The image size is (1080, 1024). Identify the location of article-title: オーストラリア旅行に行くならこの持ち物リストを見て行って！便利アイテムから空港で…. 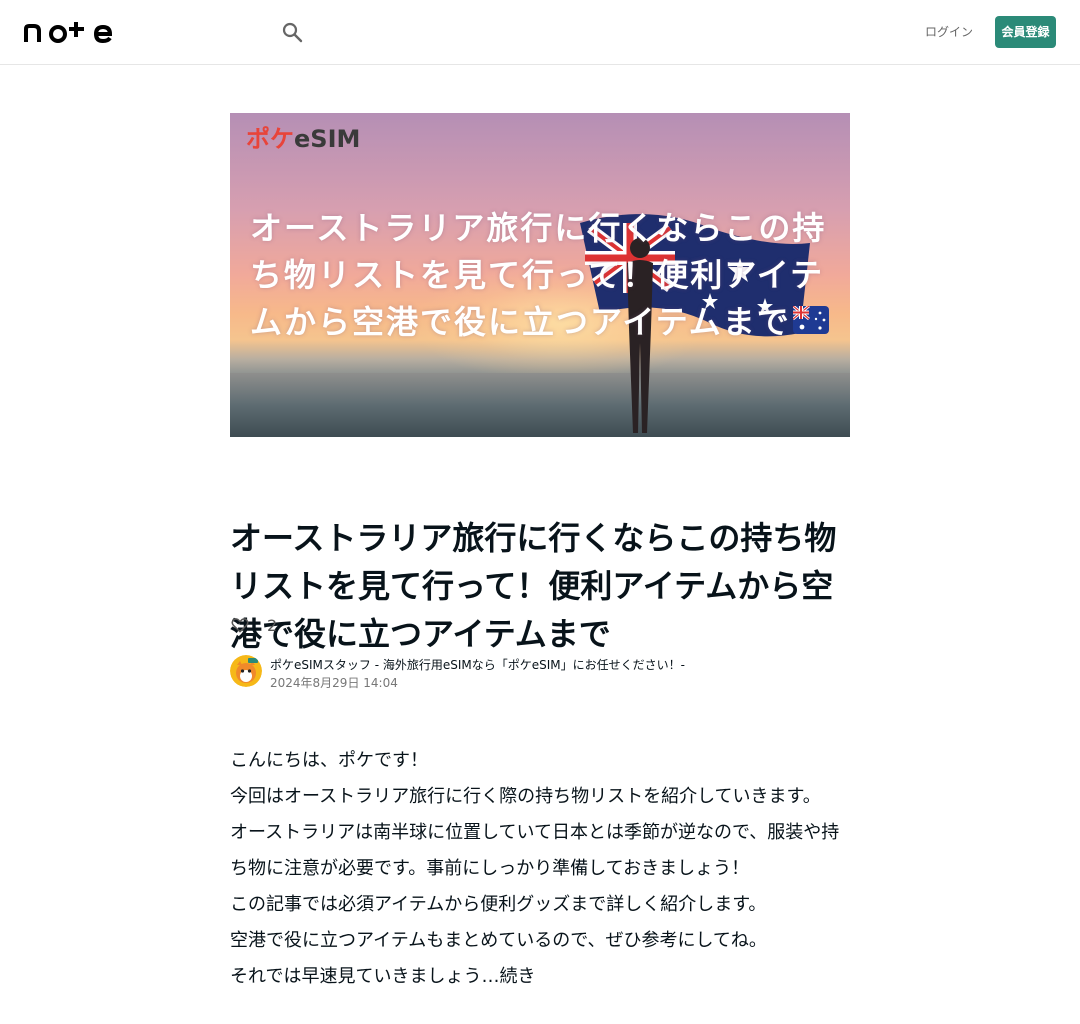
(533, 586).